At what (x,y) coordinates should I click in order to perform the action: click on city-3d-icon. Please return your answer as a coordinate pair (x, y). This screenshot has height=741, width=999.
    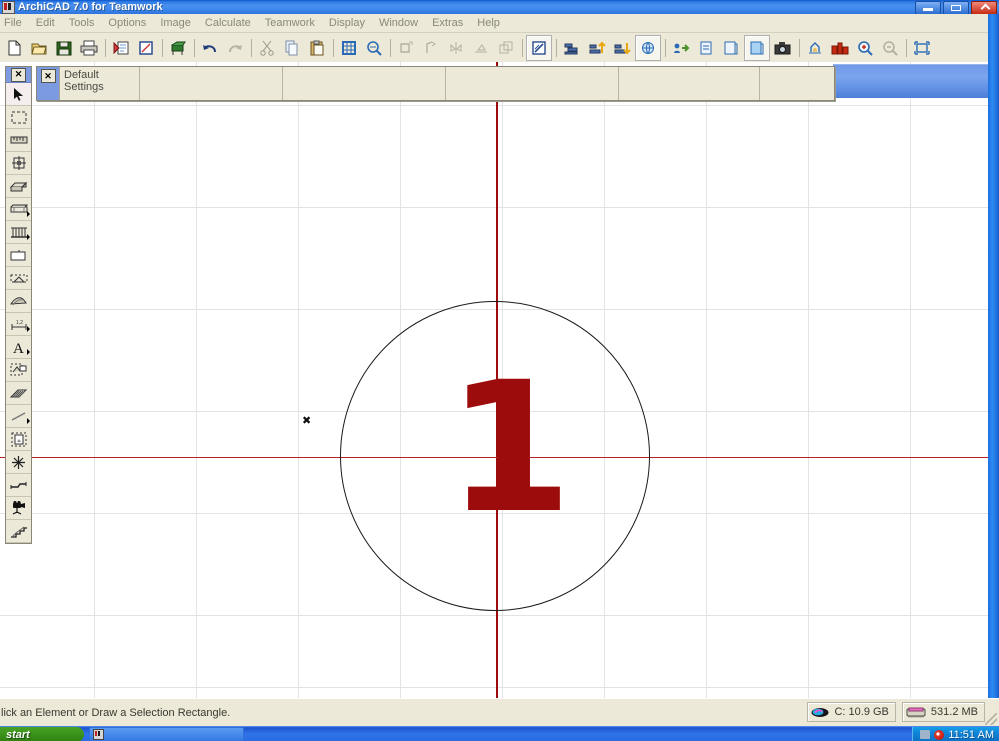
    Looking at the image, I should click on (840, 48).